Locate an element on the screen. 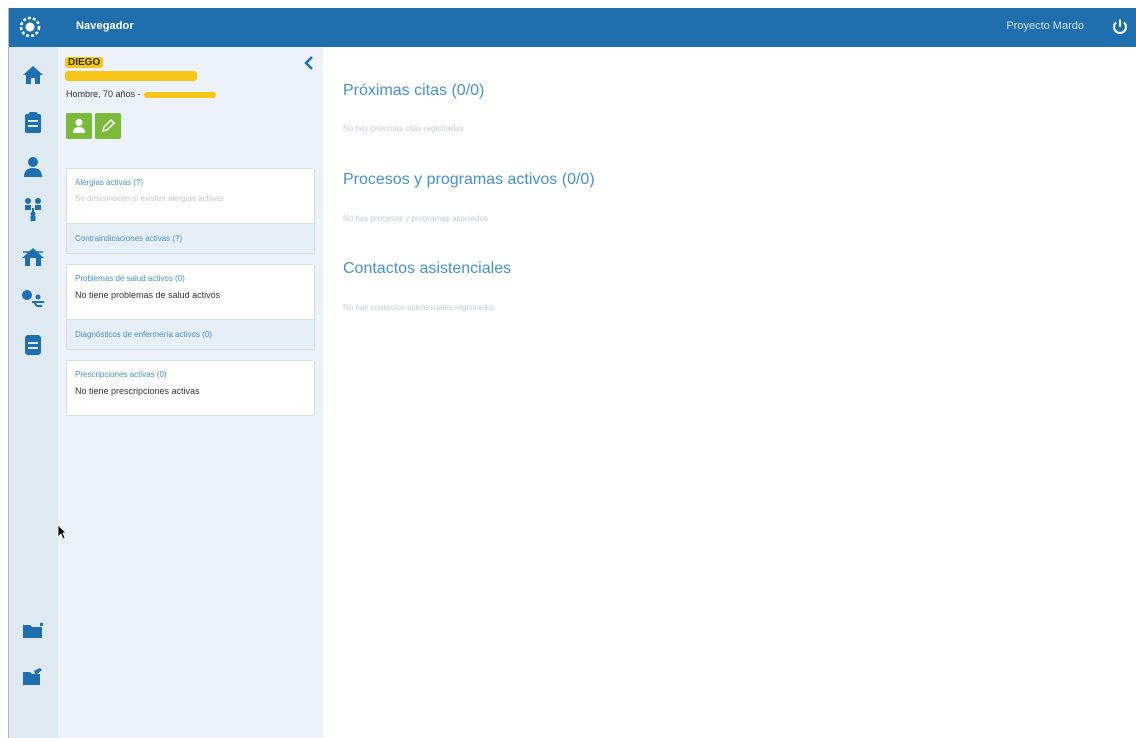 This screenshot has width=1136, height=738. home-icon is located at coordinates (33, 75).